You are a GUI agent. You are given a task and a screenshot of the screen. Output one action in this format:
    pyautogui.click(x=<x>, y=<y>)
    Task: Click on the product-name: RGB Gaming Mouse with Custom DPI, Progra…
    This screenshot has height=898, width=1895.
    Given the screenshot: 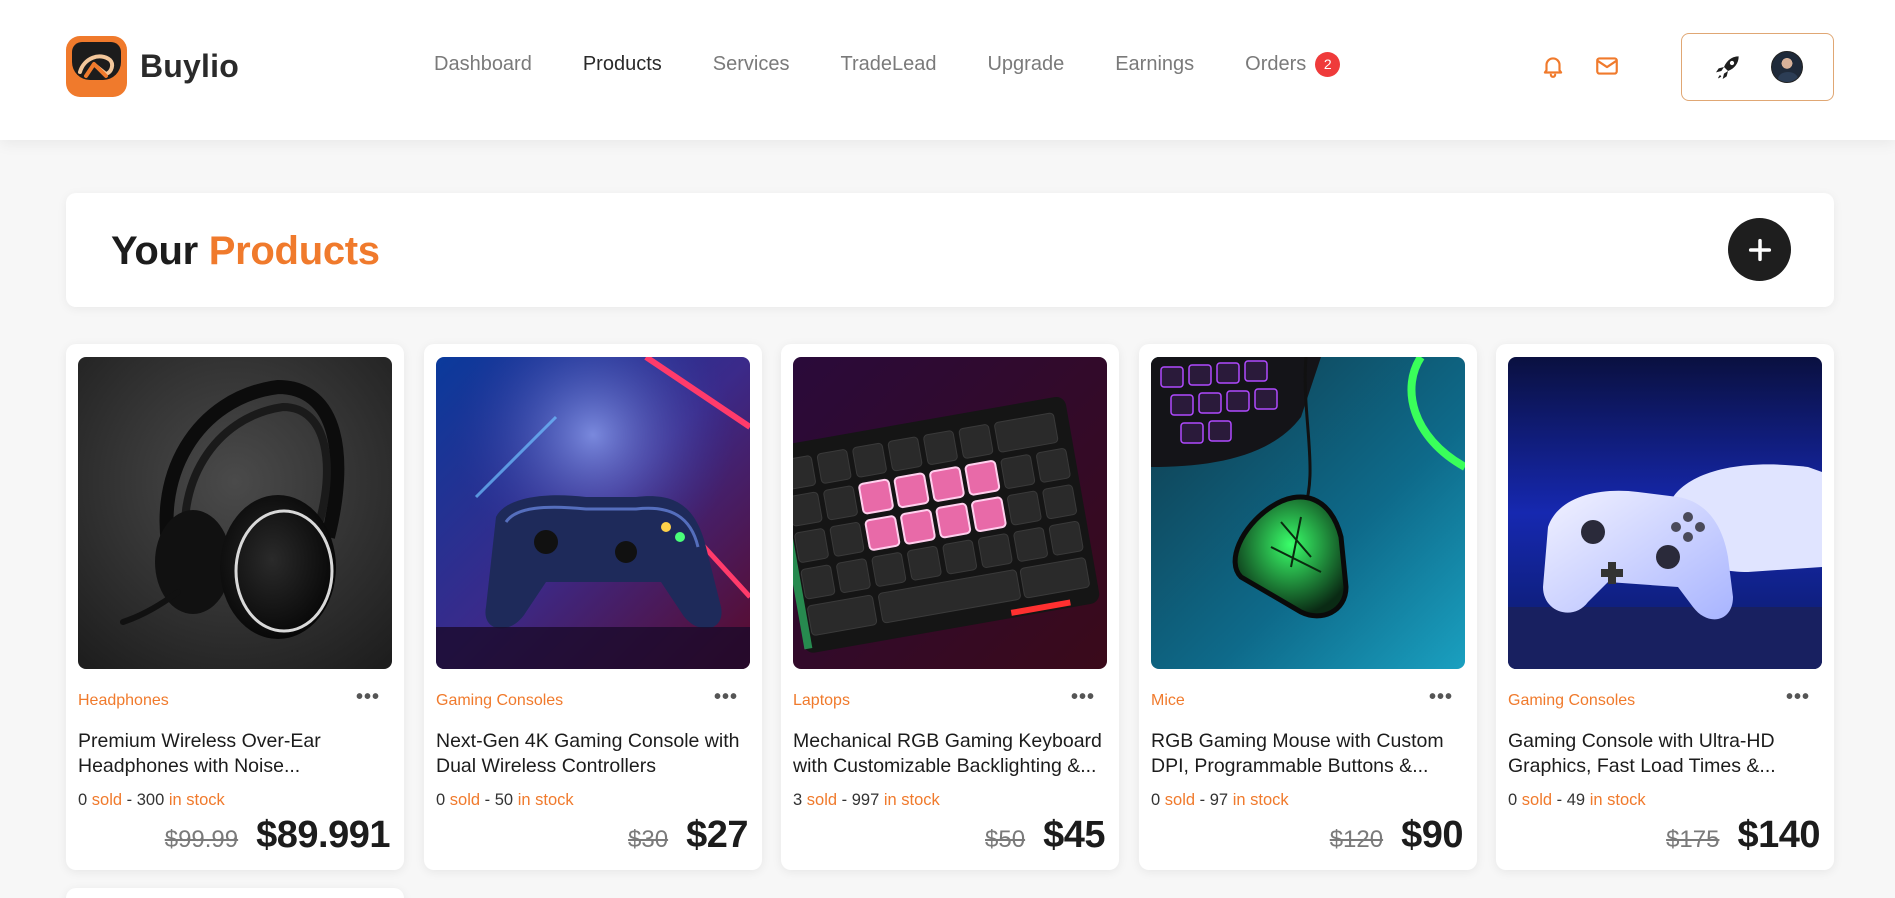 What is the action you would take?
    pyautogui.click(x=1309, y=754)
    